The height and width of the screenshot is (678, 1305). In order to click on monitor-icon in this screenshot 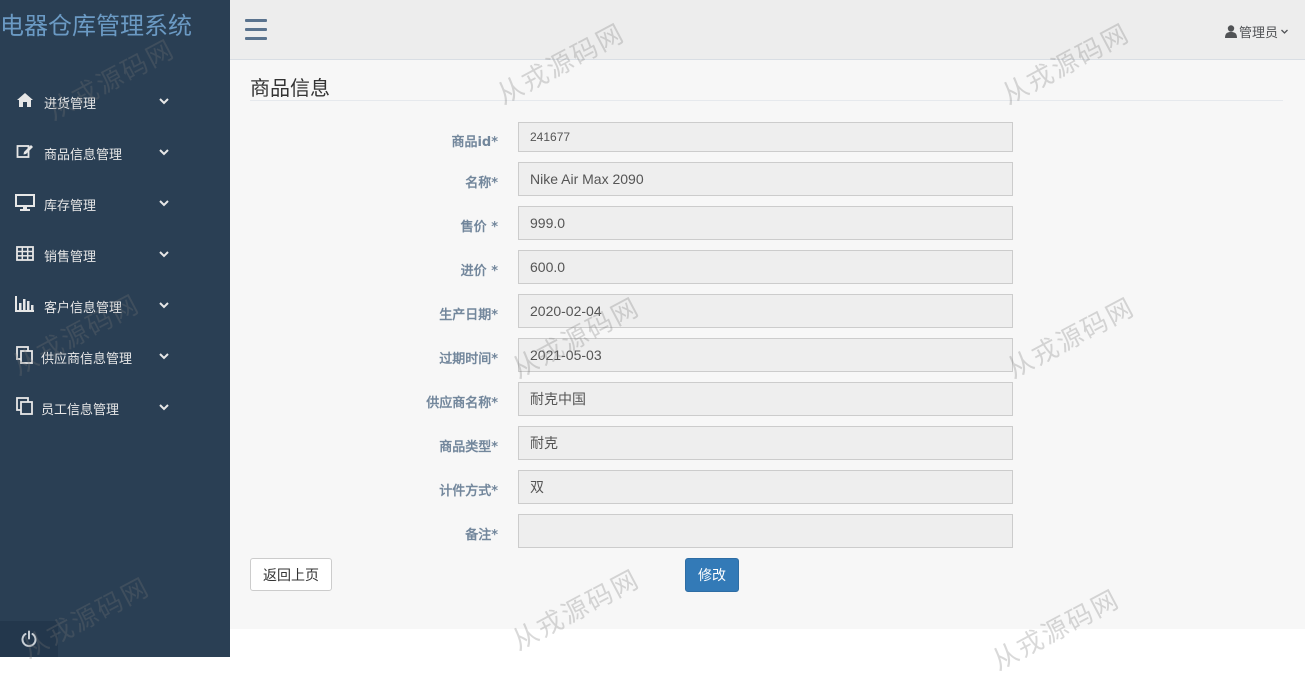, I will do `click(25, 202)`.